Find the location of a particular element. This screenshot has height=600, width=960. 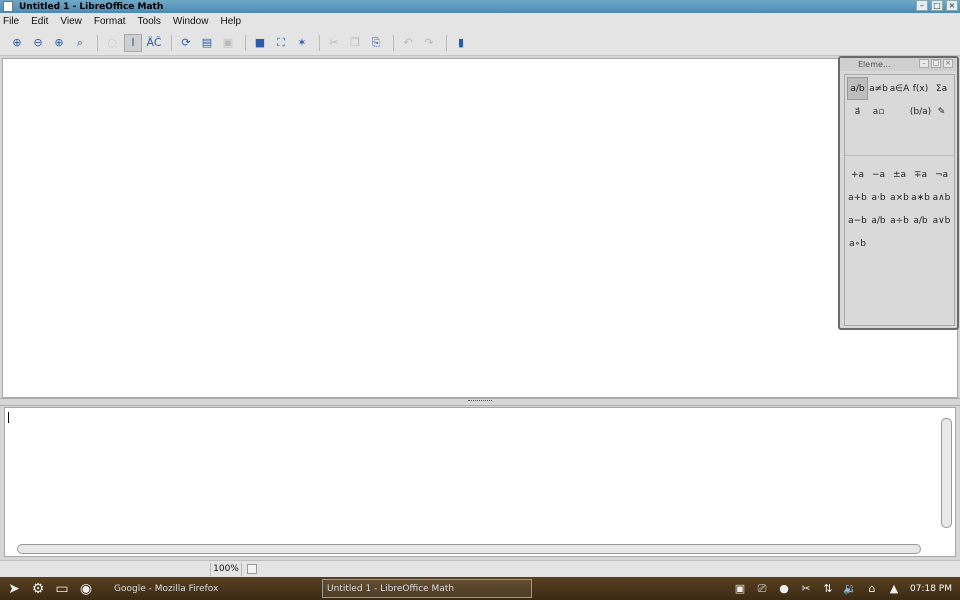

undo-icon: ↶ is located at coordinates (408, 43).